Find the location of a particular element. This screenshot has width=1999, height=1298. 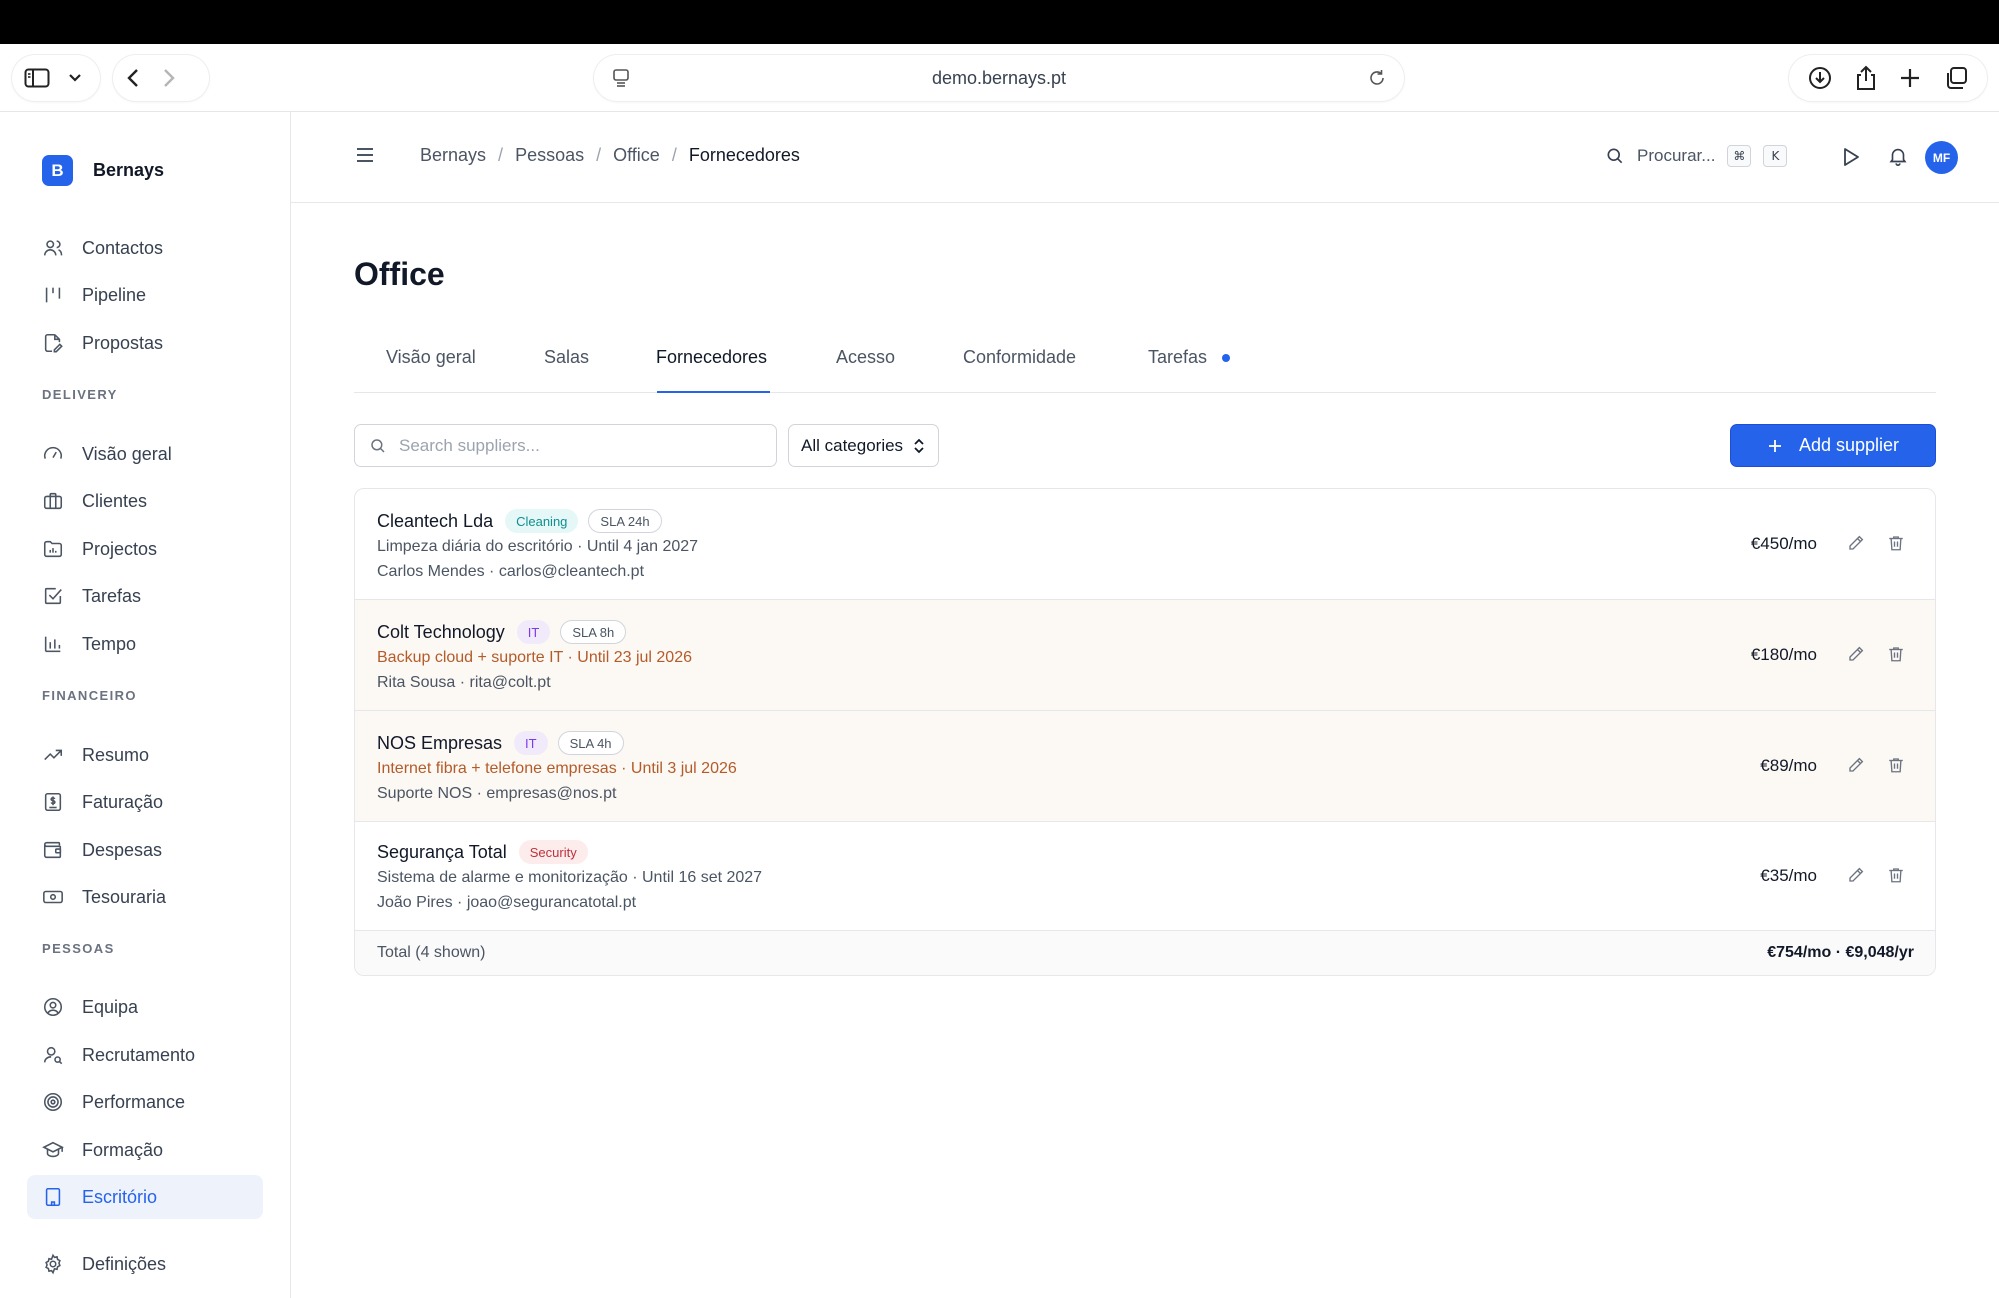

reader-icon is located at coordinates (621, 78).